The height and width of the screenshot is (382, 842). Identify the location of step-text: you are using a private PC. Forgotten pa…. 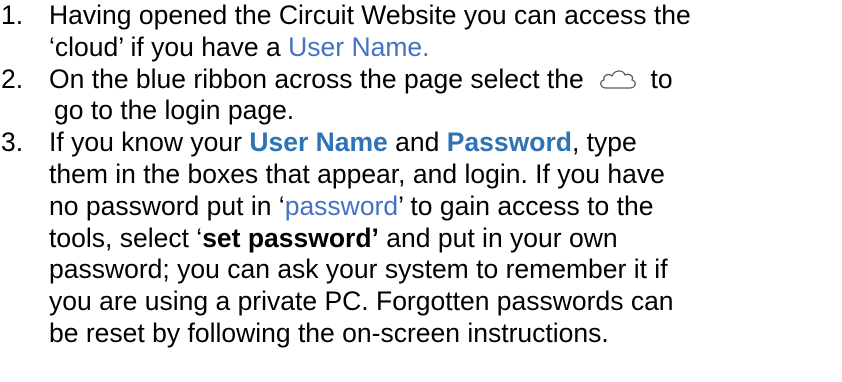
(361, 301).